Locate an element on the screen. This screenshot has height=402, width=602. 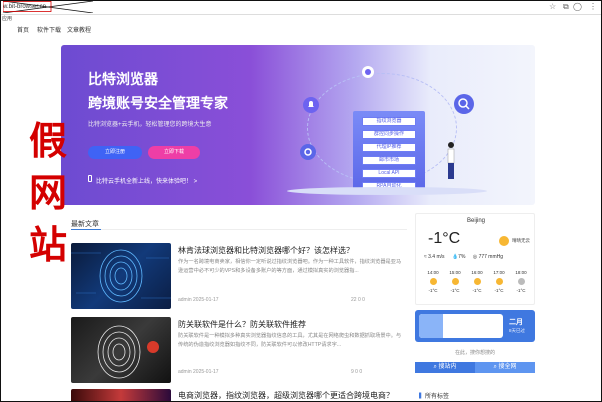
forecast-item: 15:00 -1°C is located at coordinates (455, 281).